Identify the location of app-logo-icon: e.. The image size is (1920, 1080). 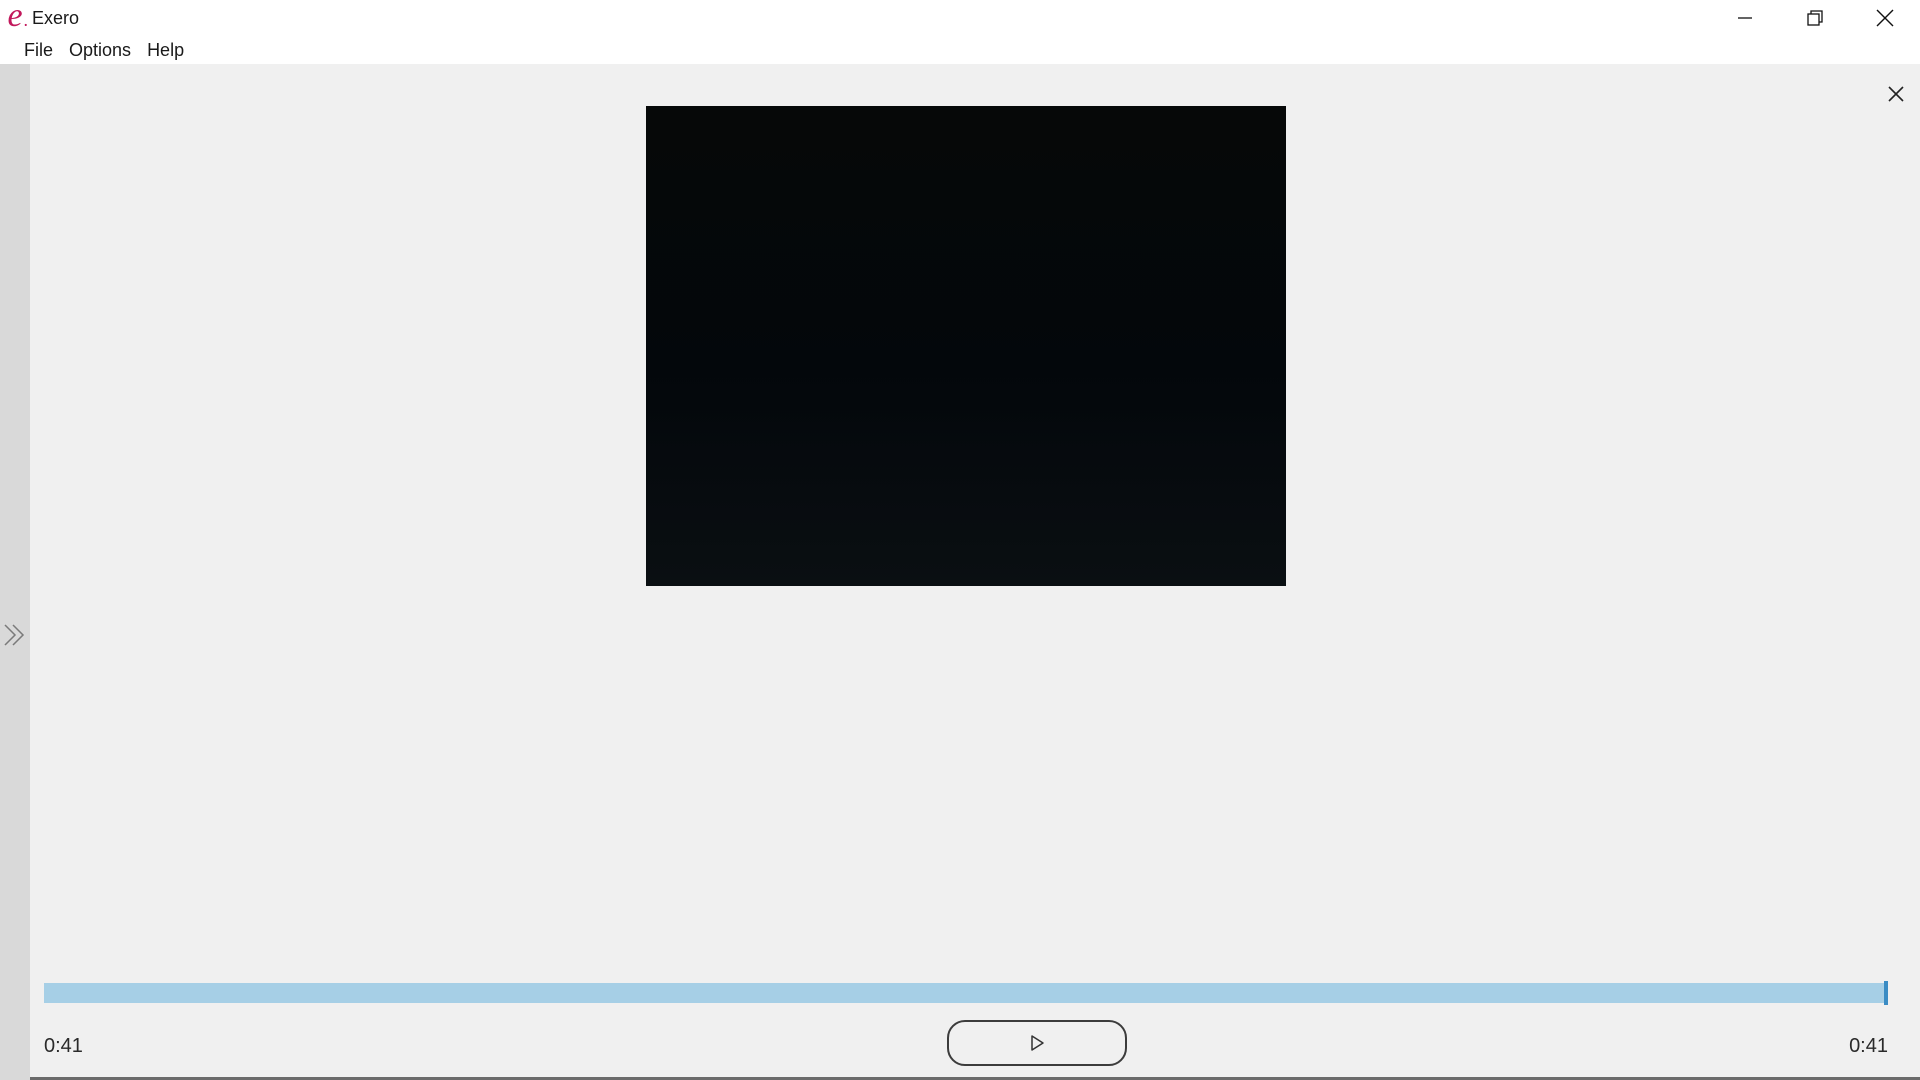
(15, 17).